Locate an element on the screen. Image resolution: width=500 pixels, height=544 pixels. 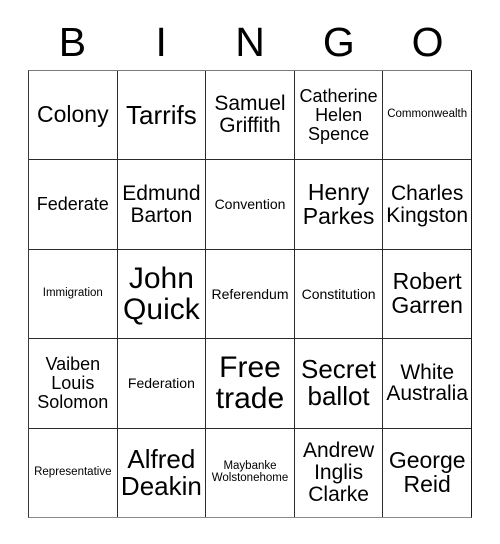
bingo-cell: Edmund Barton is located at coordinates (162, 204).